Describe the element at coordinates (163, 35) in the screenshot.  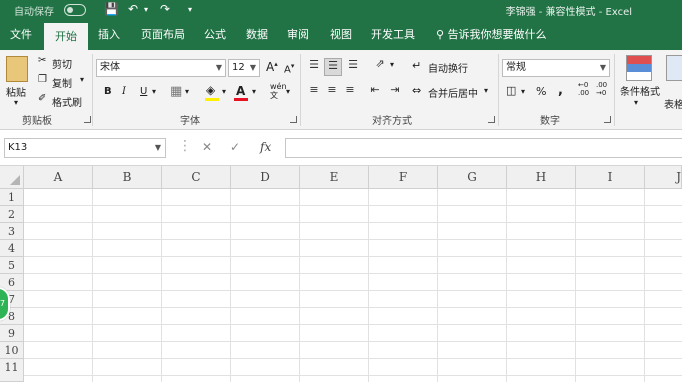
I see `tab-page-layout: 页面布局` at that location.